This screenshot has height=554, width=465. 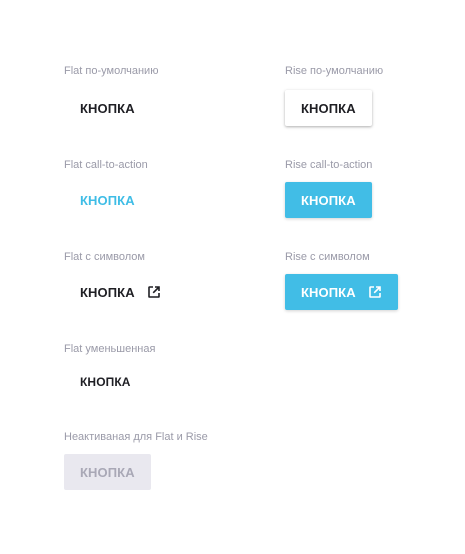 I want to click on caption-flat-icon: Flat с символом, so click(x=104, y=257).